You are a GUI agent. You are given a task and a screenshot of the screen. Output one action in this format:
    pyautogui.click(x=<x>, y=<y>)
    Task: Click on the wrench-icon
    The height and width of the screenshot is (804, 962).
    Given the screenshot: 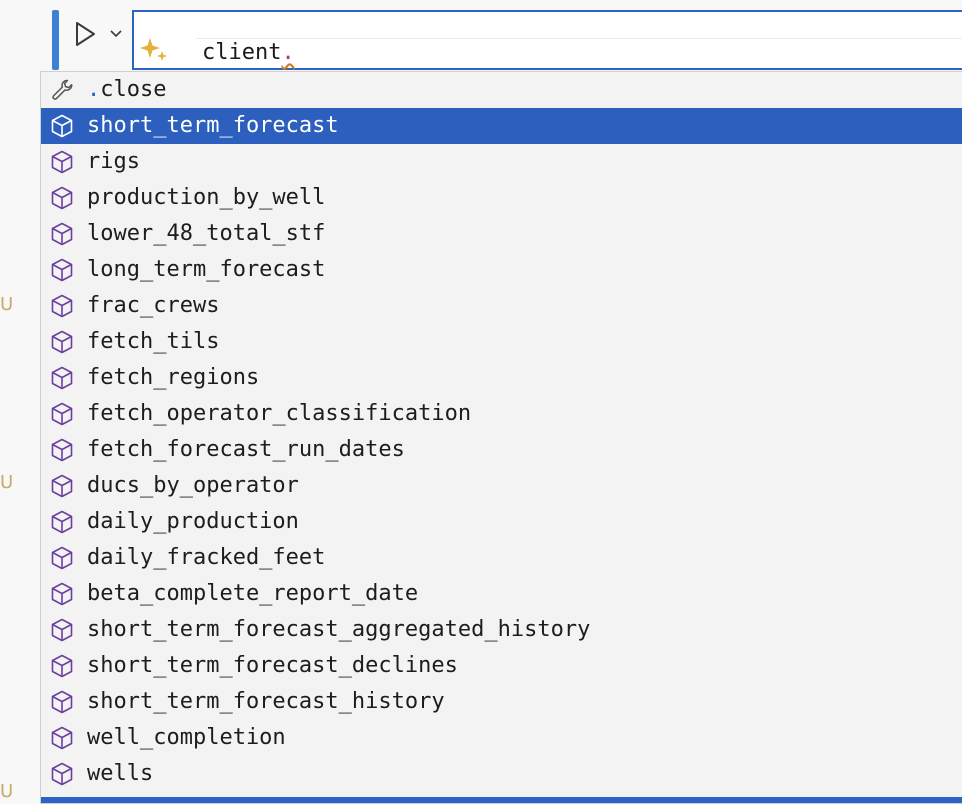 What is the action you would take?
    pyautogui.click(x=62, y=89)
    